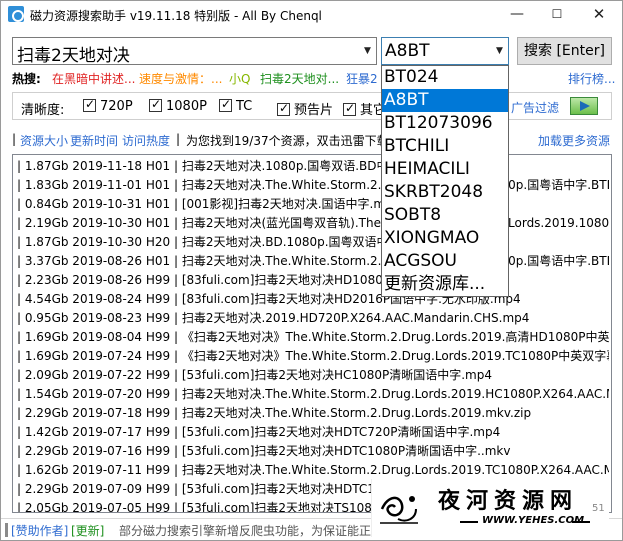 This screenshot has width=623, height=541. I want to click on ad-filter-link: 广告过滤, so click(535, 107).